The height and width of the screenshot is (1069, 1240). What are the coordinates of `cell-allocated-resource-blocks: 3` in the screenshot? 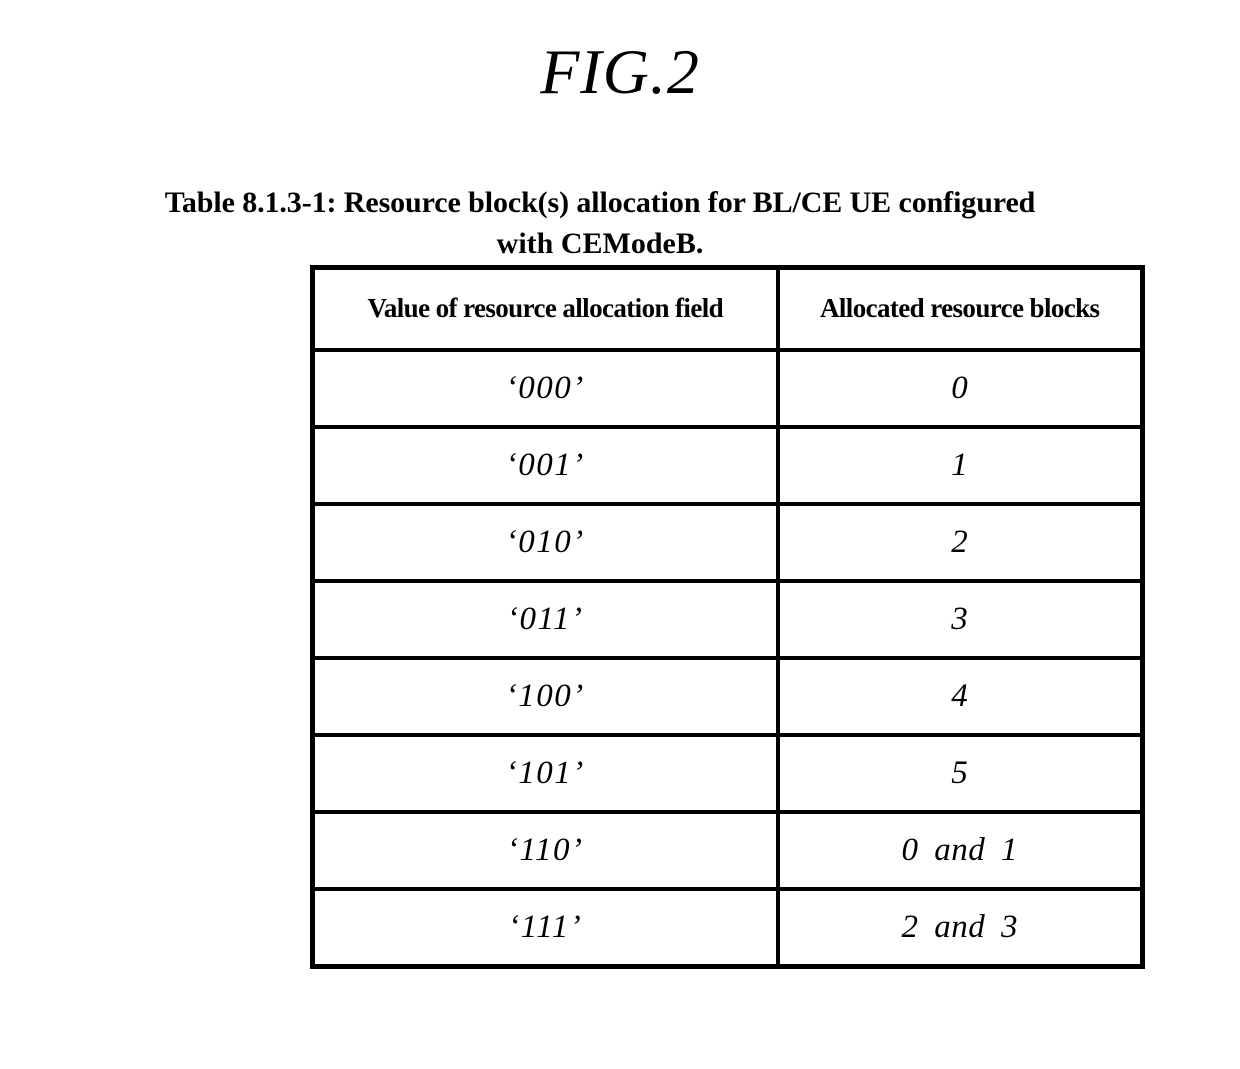 It's located at (960, 619).